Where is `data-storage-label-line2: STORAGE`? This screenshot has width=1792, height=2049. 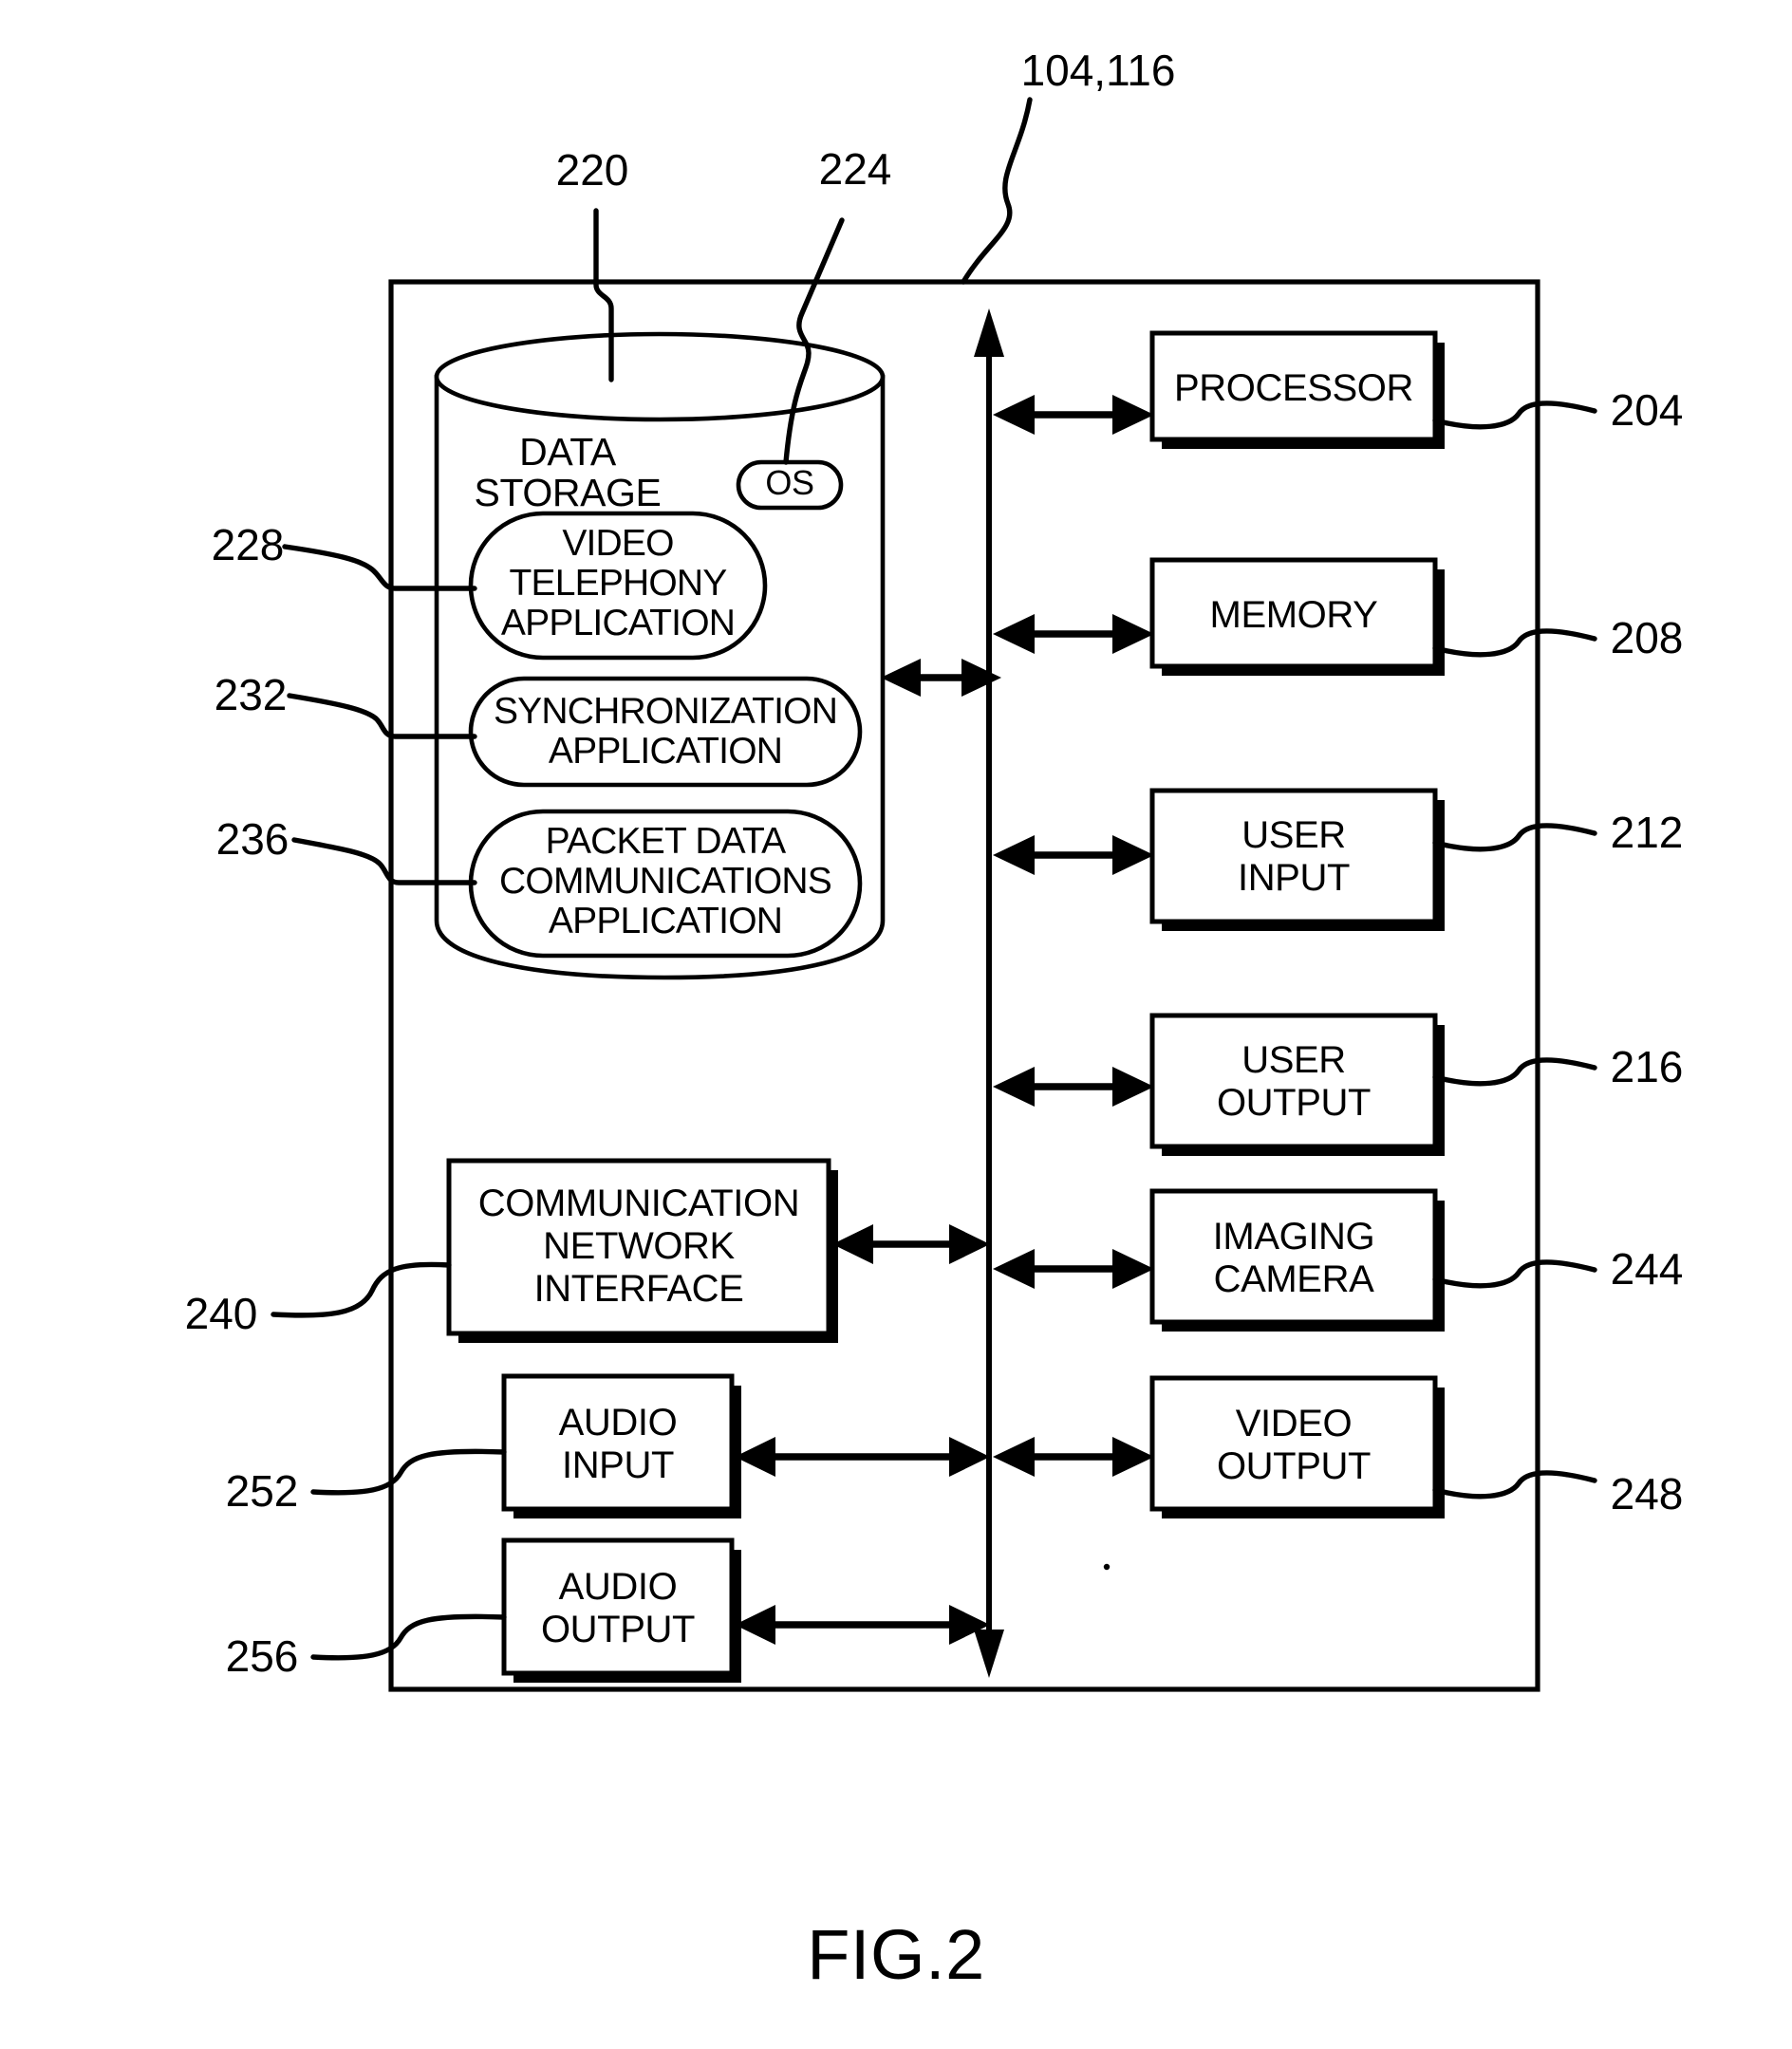 data-storage-label-line2: STORAGE is located at coordinates (568, 492).